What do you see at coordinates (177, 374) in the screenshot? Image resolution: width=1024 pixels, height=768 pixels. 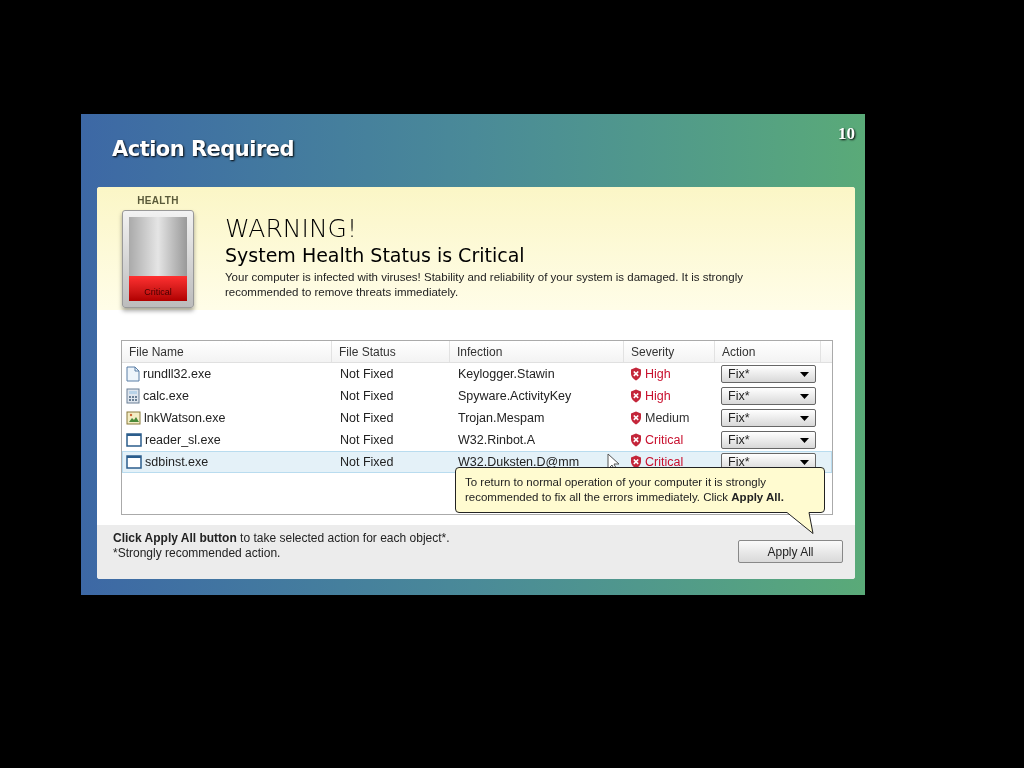 I see `table-cell-text: rundll32.exe` at bounding box center [177, 374].